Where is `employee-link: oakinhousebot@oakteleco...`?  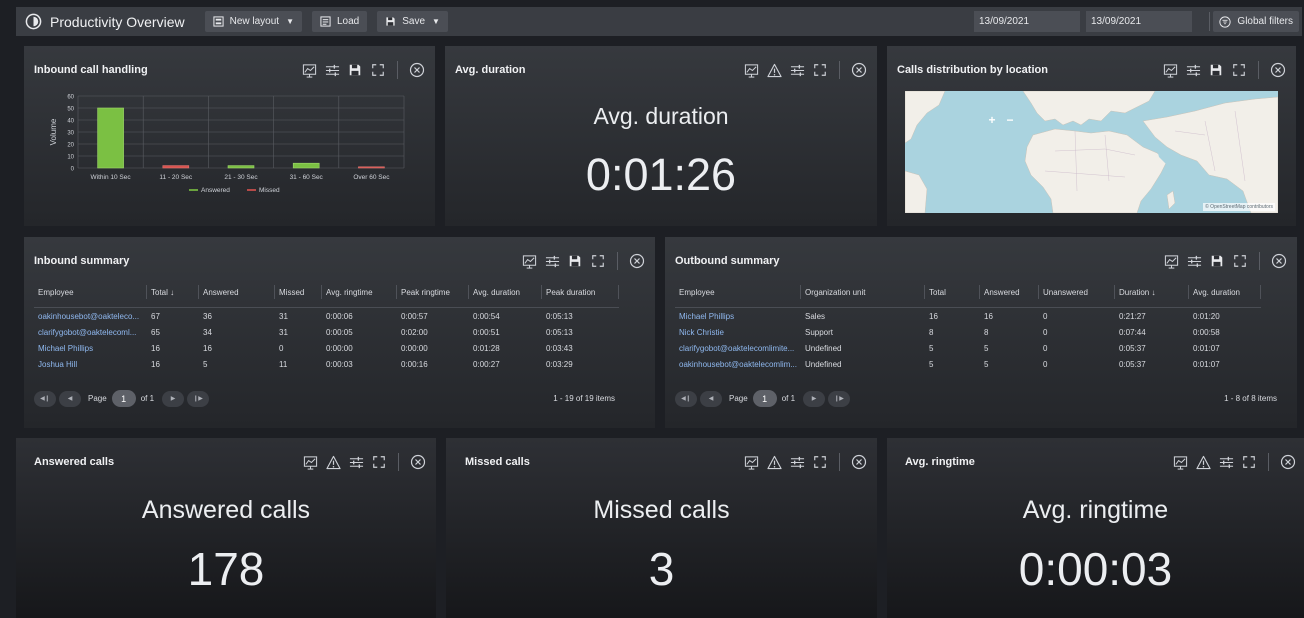 employee-link: oakinhousebot@oakteleco... is located at coordinates (90, 316).